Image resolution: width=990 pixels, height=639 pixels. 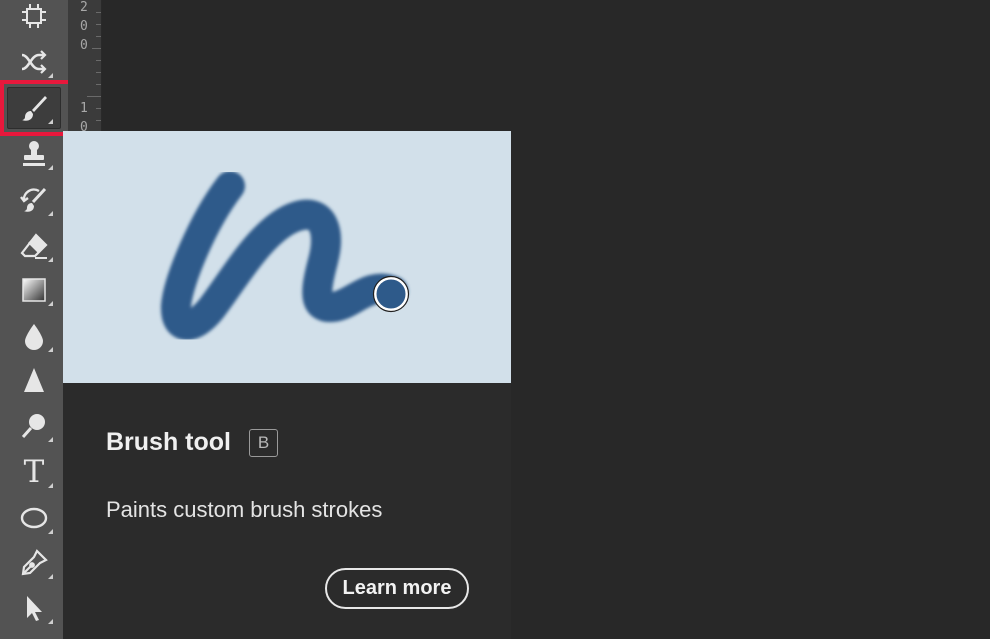 I want to click on dodge-icon, so click(x=33, y=426).